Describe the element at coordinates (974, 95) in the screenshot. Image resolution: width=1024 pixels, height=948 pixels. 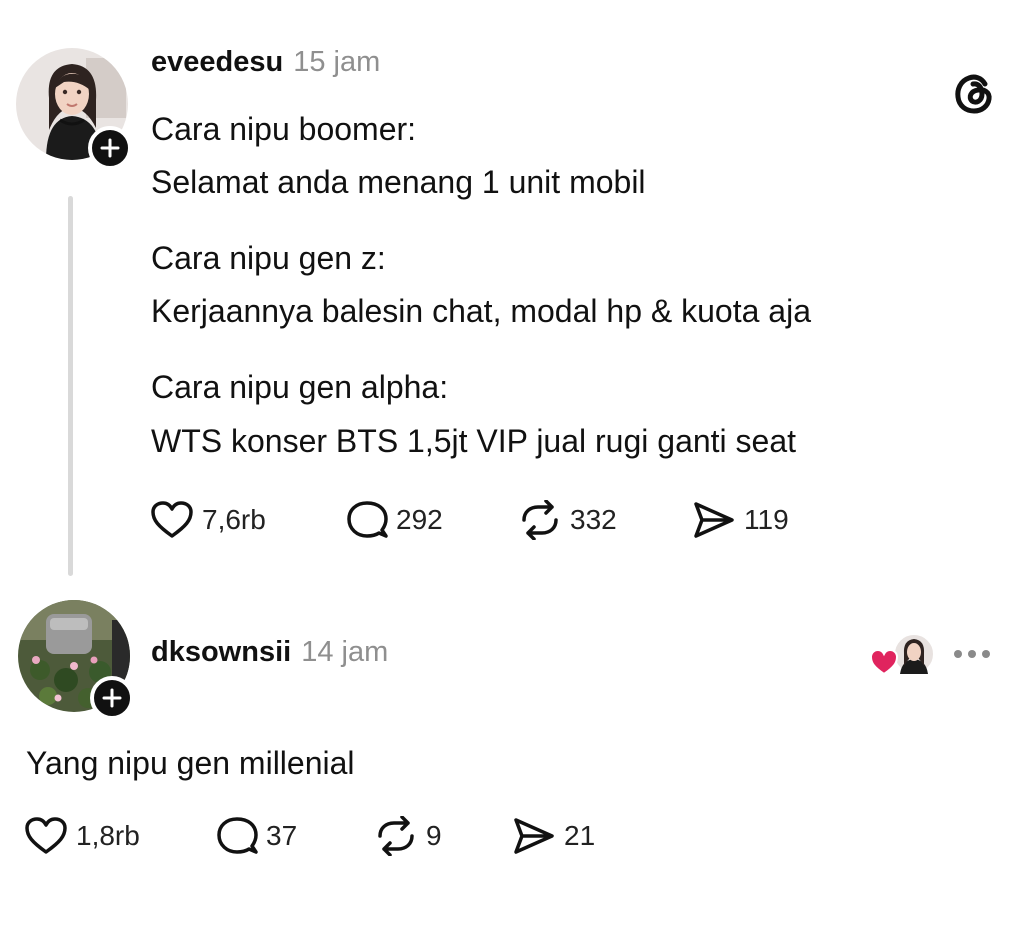
I see `threads-logo-icon` at that location.